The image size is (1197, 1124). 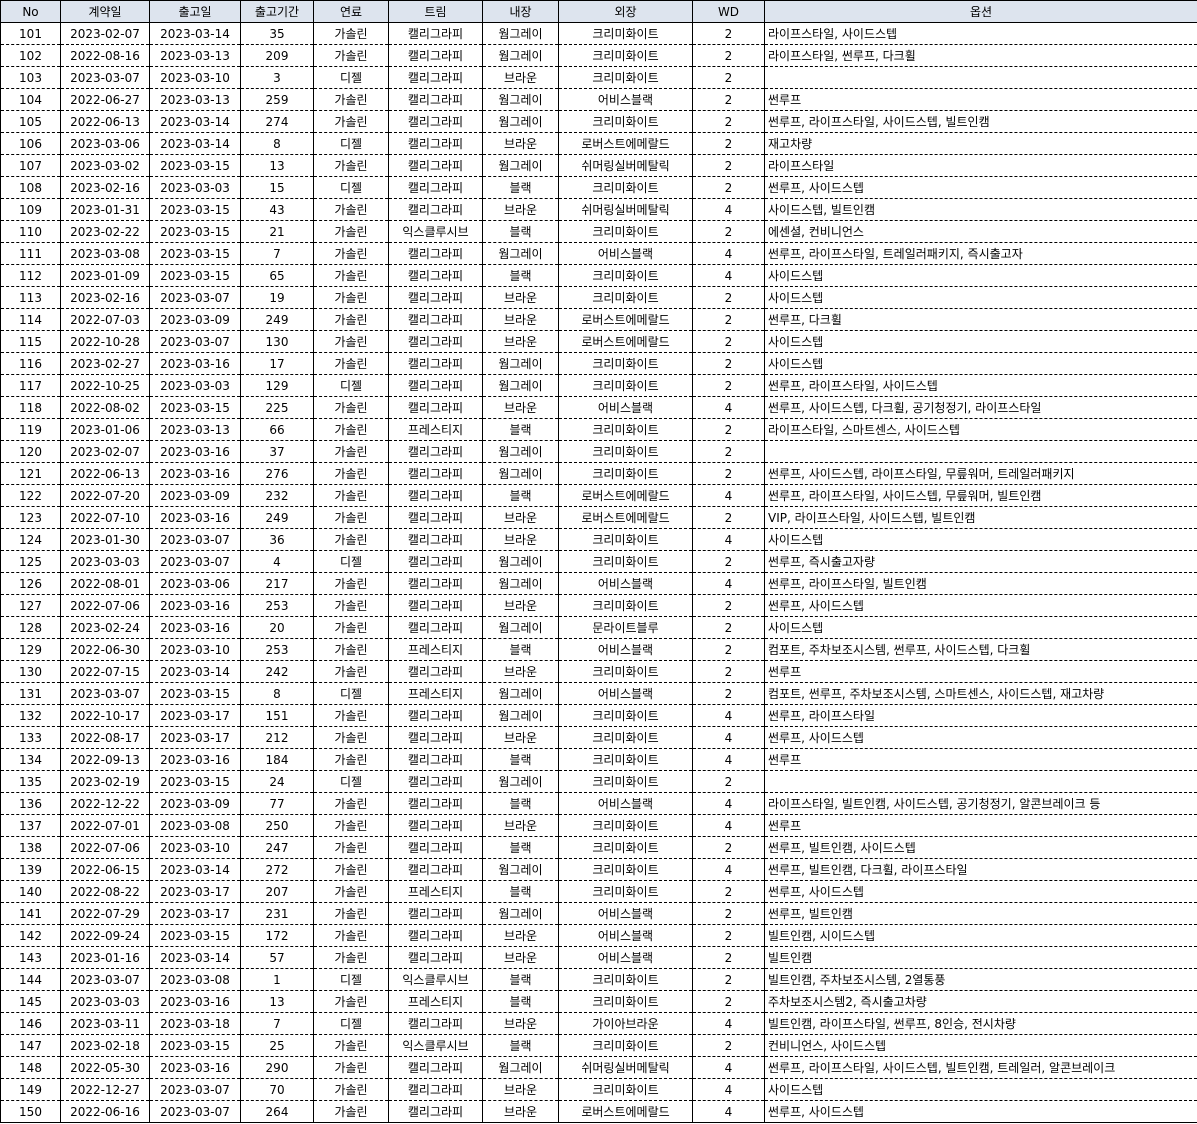 I want to click on cell-no: 149, so click(x=30, y=1089).